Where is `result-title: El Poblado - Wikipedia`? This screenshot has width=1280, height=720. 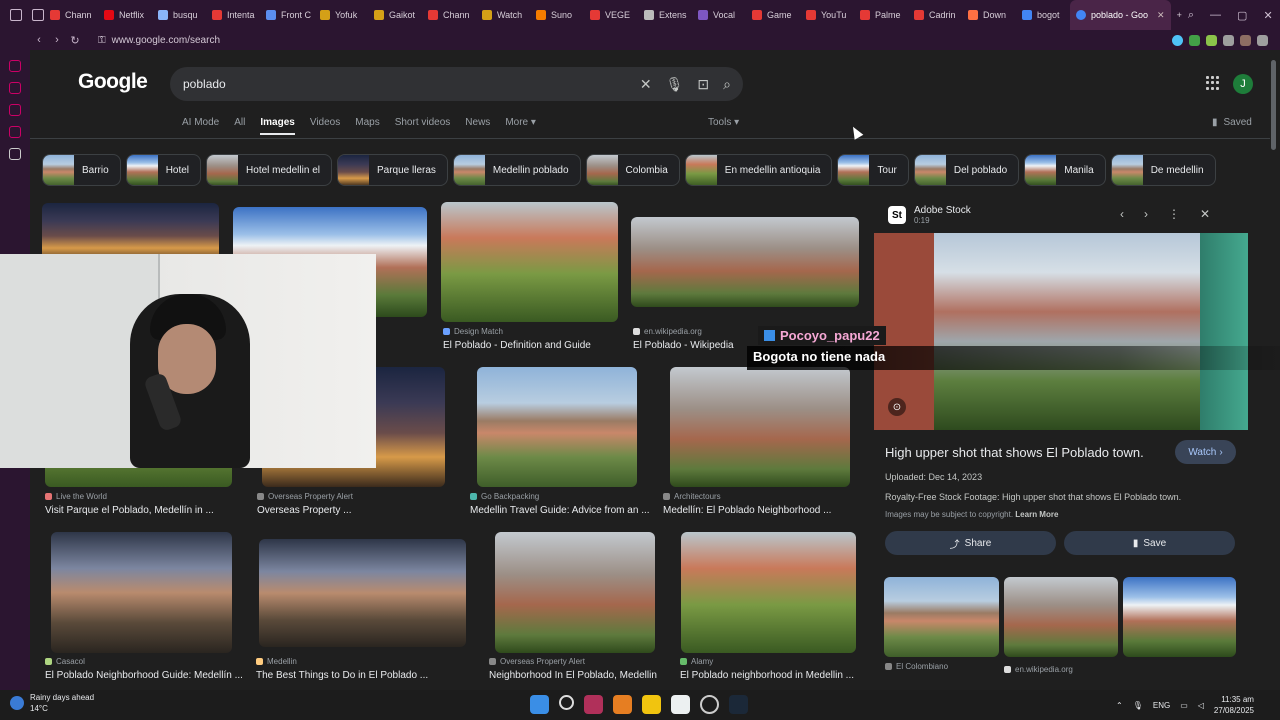
result-title: El Poblado - Wikipedia is located at coordinates (683, 345).